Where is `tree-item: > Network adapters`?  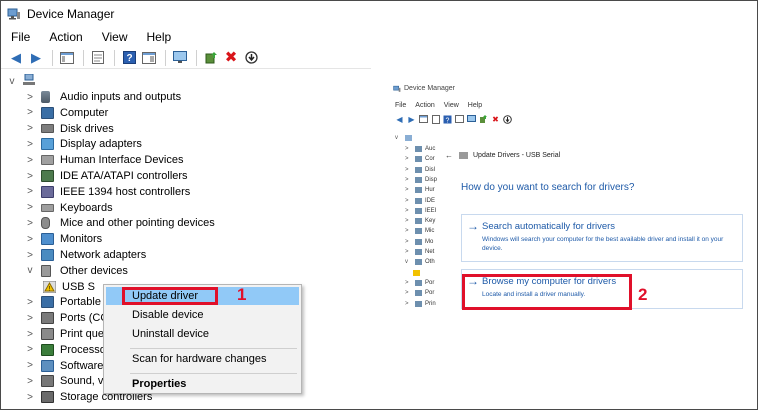 tree-item: > Network adapters is located at coordinates (85, 255).